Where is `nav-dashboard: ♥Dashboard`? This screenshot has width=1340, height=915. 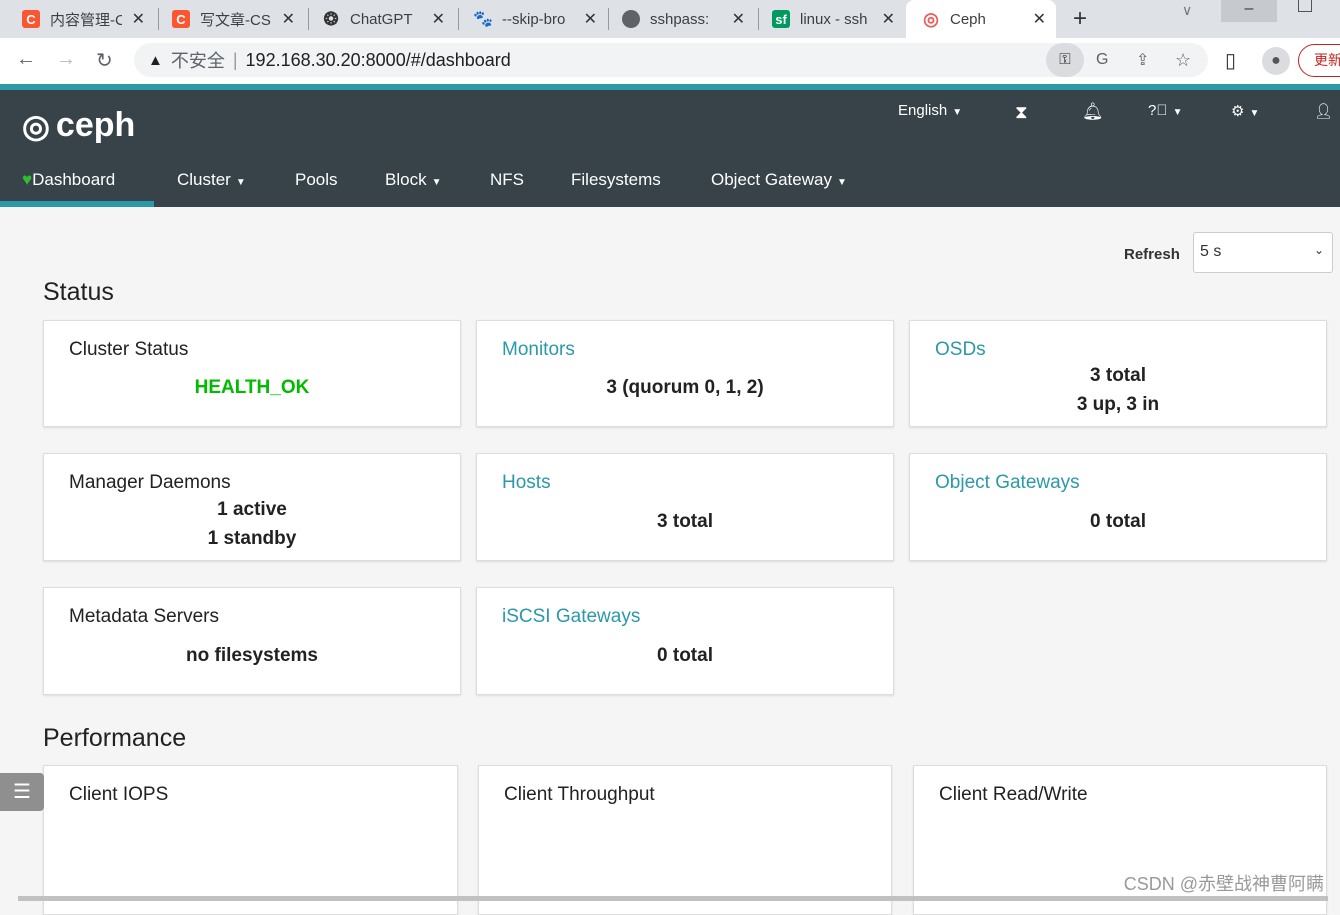
nav-dashboard: ♥Dashboard is located at coordinates (68, 180).